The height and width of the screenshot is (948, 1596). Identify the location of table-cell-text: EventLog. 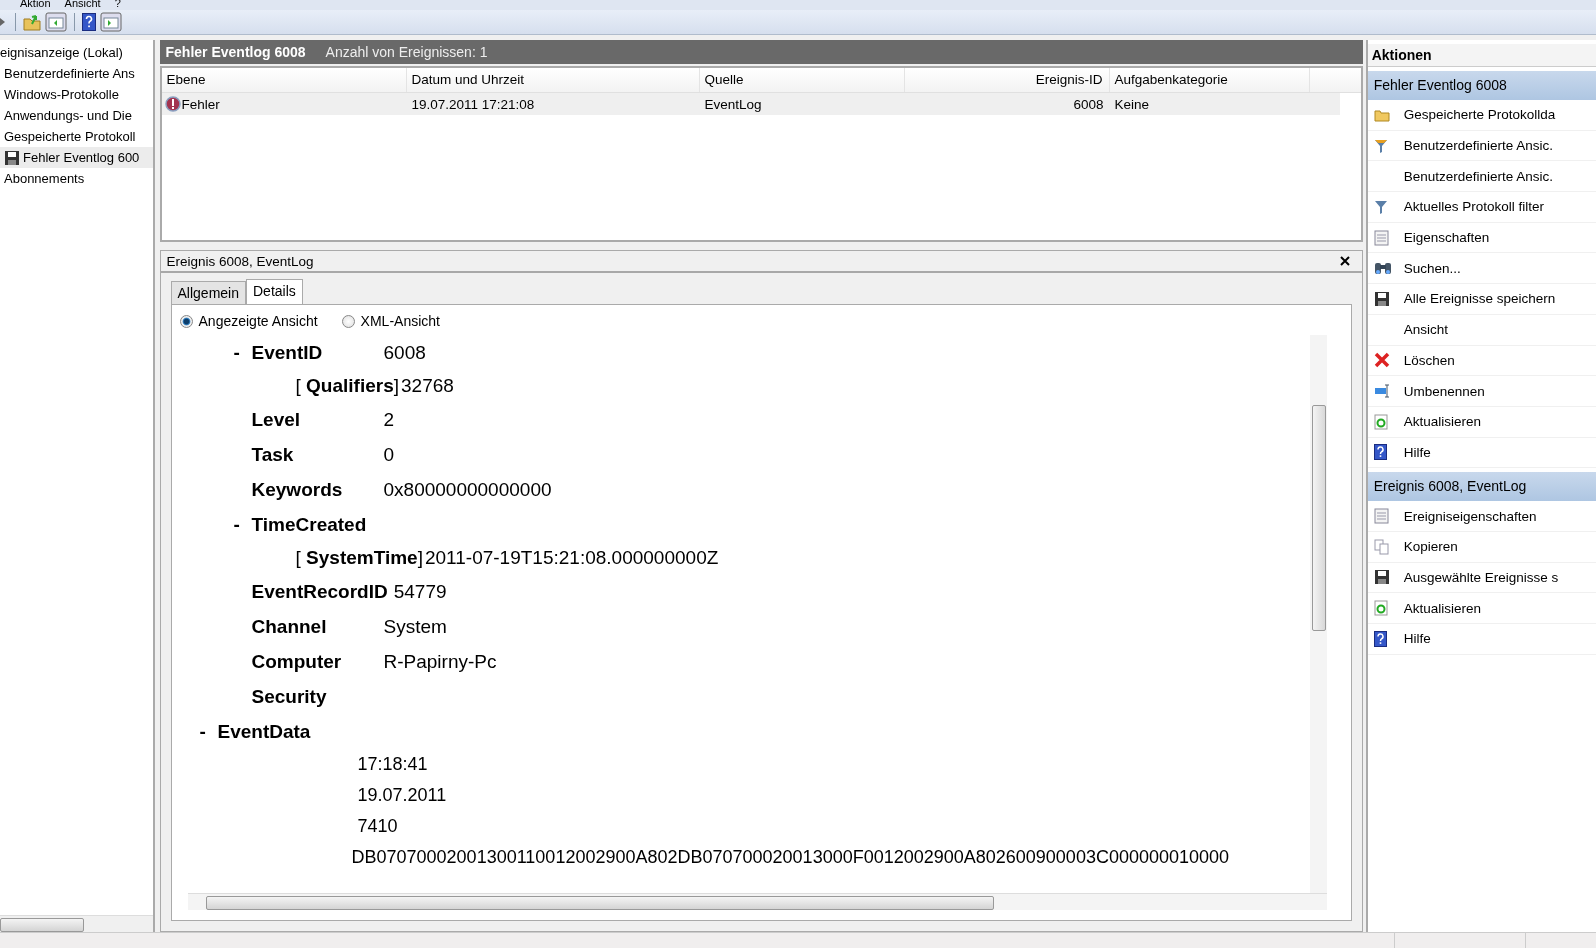
(733, 104).